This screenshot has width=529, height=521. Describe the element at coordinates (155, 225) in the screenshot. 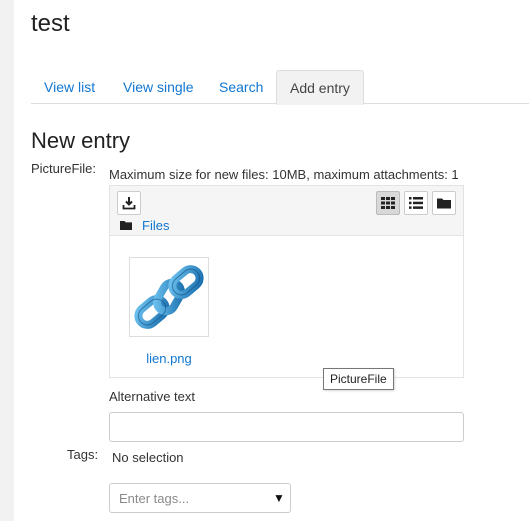

I see `path-files-link: Files` at that location.